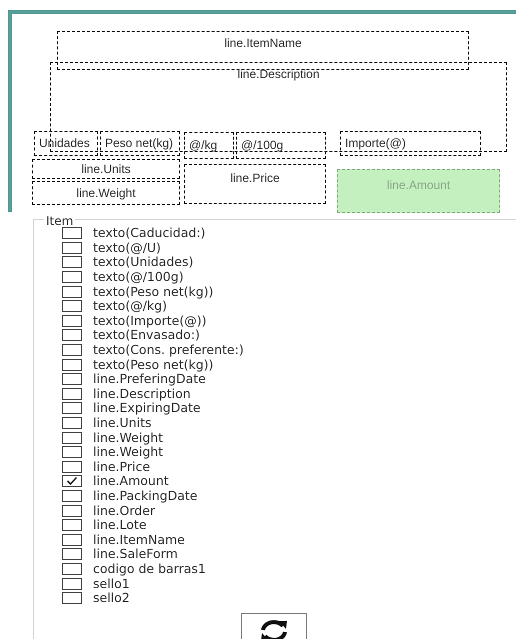 The height and width of the screenshot is (639, 516). Describe the element at coordinates (66, 143) in the screenshot. I see `label-field: Unidades` at that location.